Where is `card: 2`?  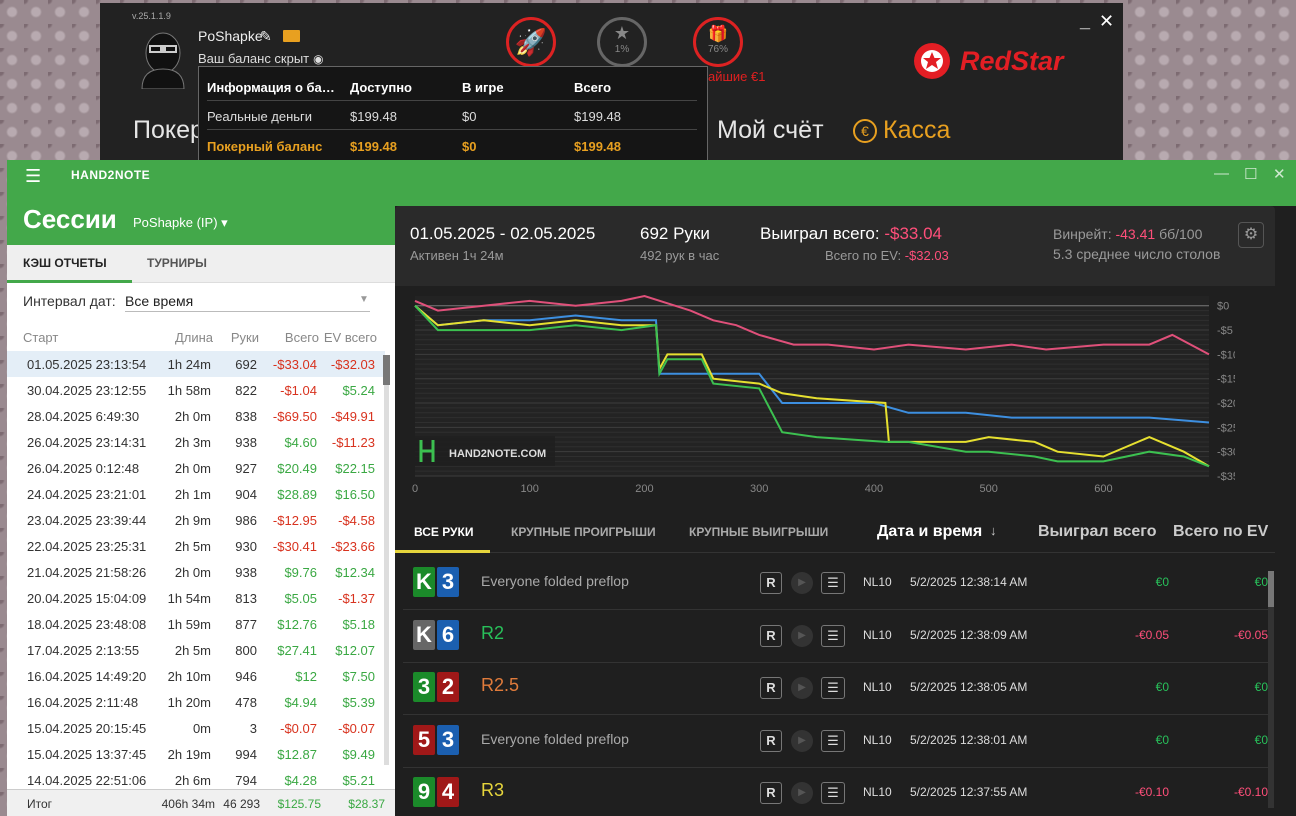 card: 2 is located at coordinates (448, 687).